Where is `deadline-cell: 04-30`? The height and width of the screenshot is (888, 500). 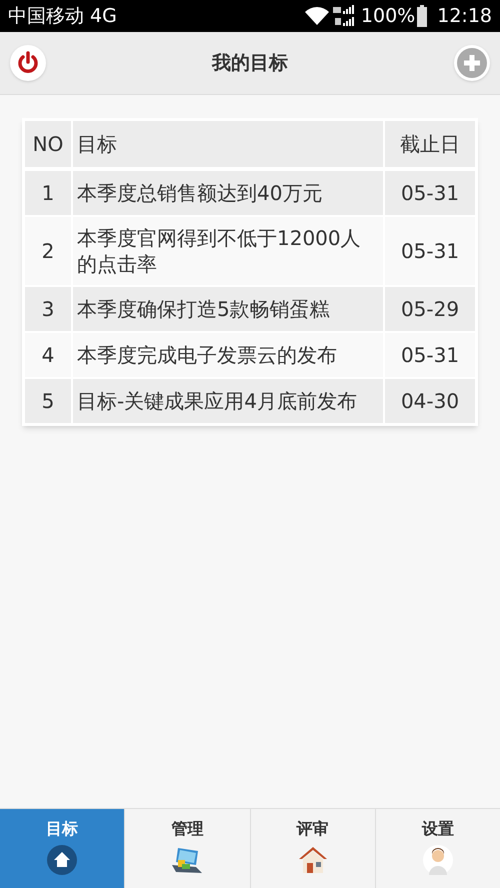 deadline-cell: 04-30 is located at coordinates (430, 401).